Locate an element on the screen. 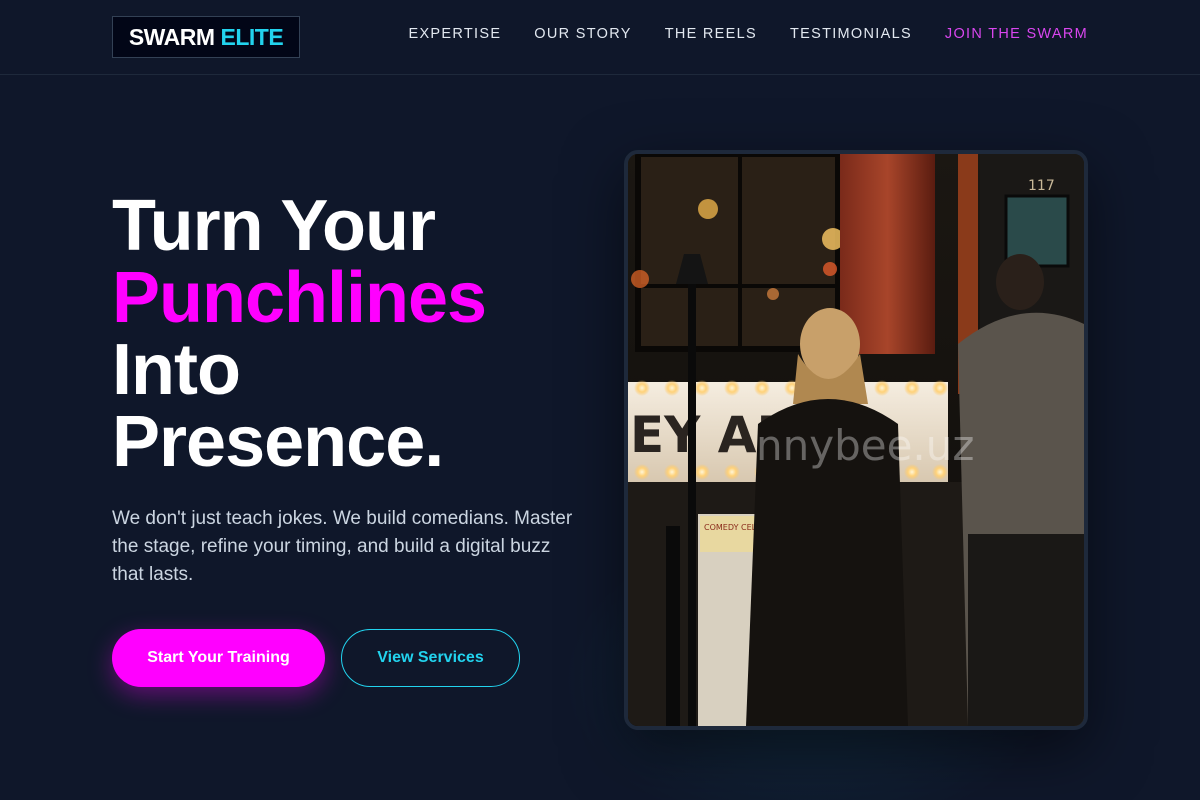 This screenshot has height=800, width=1200. logo-text-swarm: SWARM is located at coordinates (171, 36).